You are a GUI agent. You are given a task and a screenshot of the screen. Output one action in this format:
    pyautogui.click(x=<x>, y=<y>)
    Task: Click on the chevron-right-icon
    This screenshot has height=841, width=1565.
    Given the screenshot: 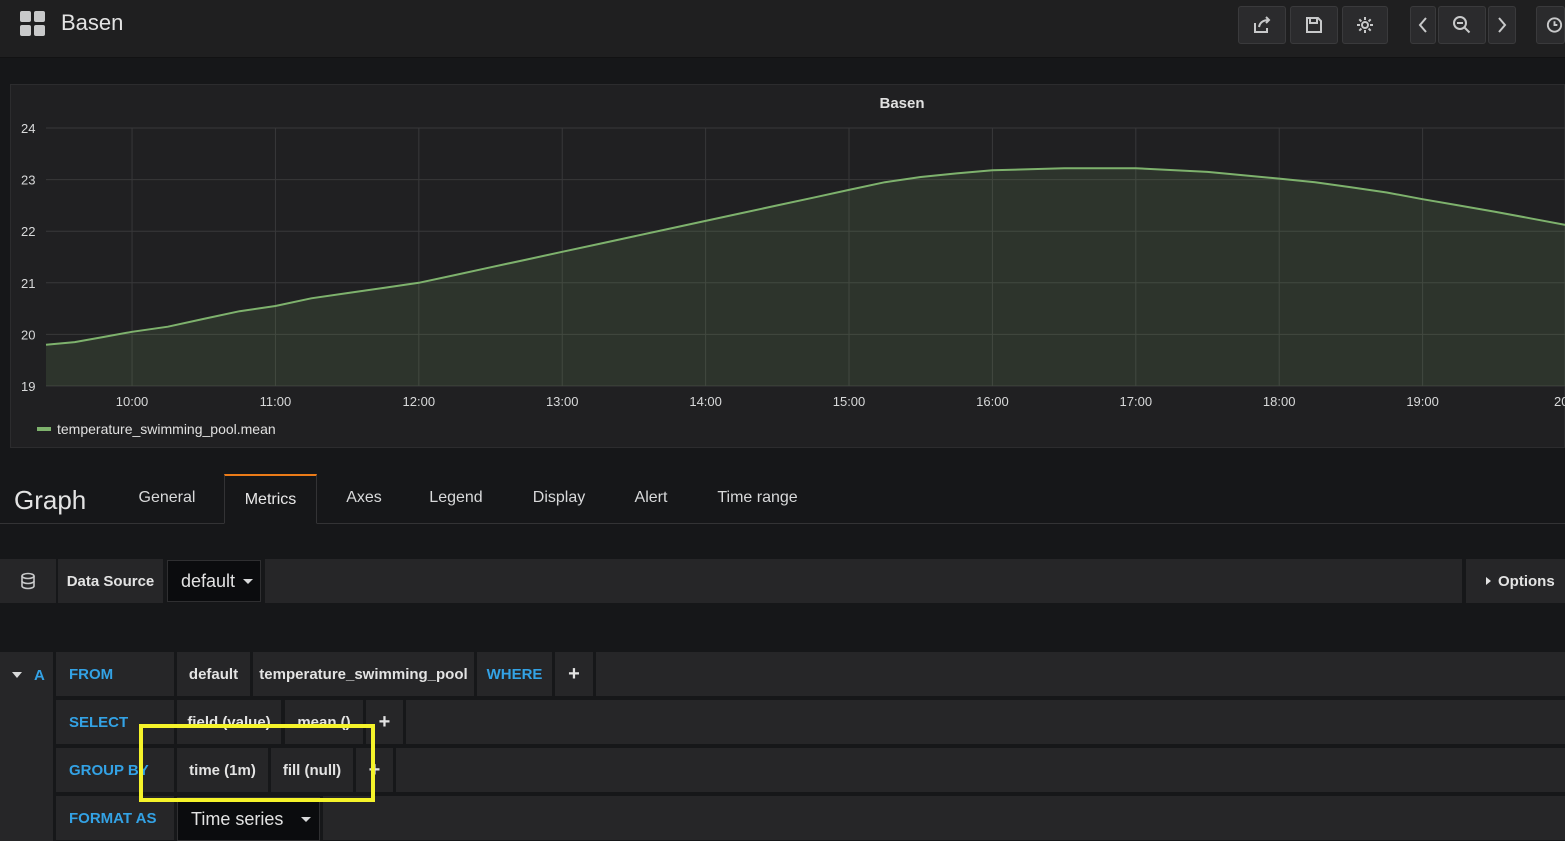 What is the action you would take?
    pyautogui.click(x=1502, y=25)
    